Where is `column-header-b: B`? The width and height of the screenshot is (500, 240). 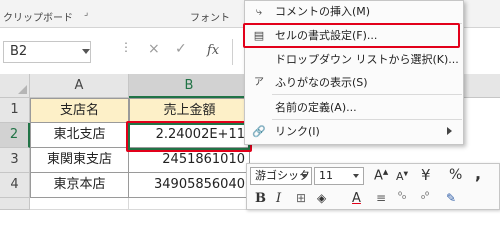
column-header-b: B is located at coordinates (189, 86).